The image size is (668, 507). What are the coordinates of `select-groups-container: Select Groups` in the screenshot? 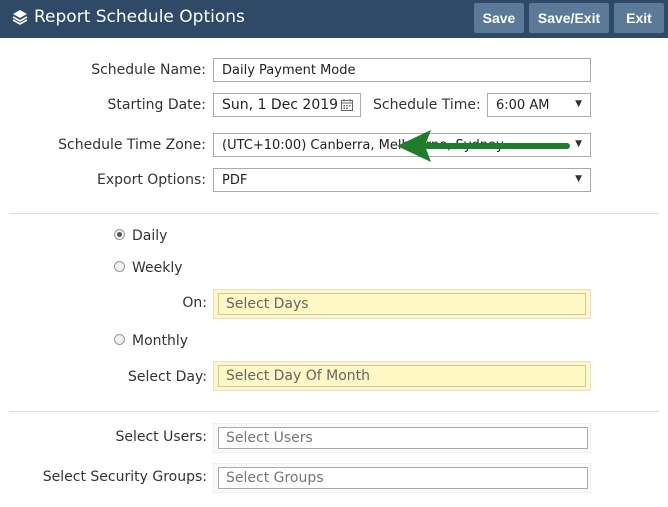 It's located at (402, 478).